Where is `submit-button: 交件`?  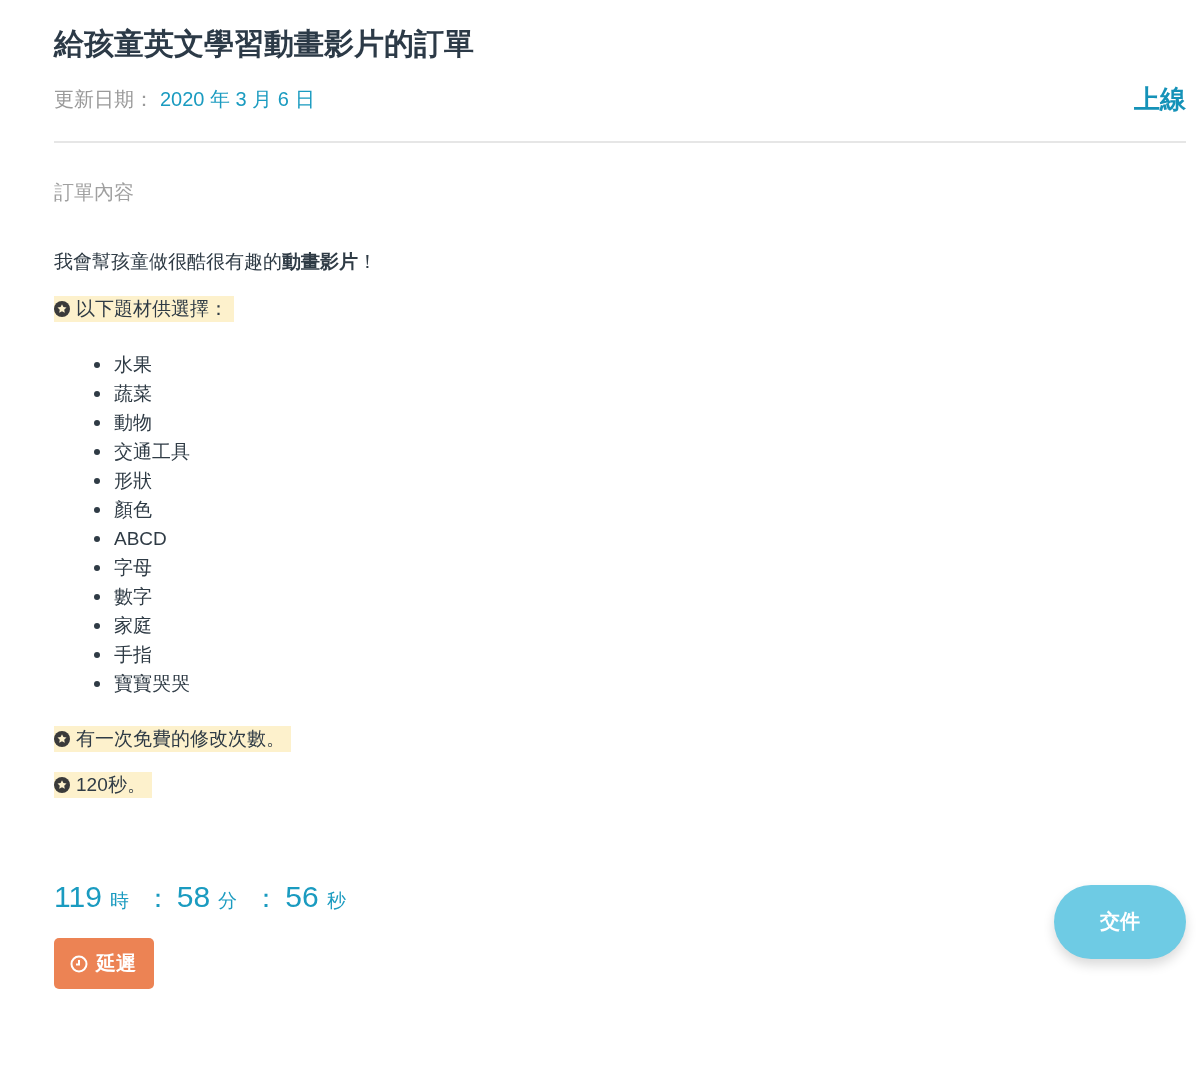
submit-button: 交件 is located at coordinates (1120, 921).